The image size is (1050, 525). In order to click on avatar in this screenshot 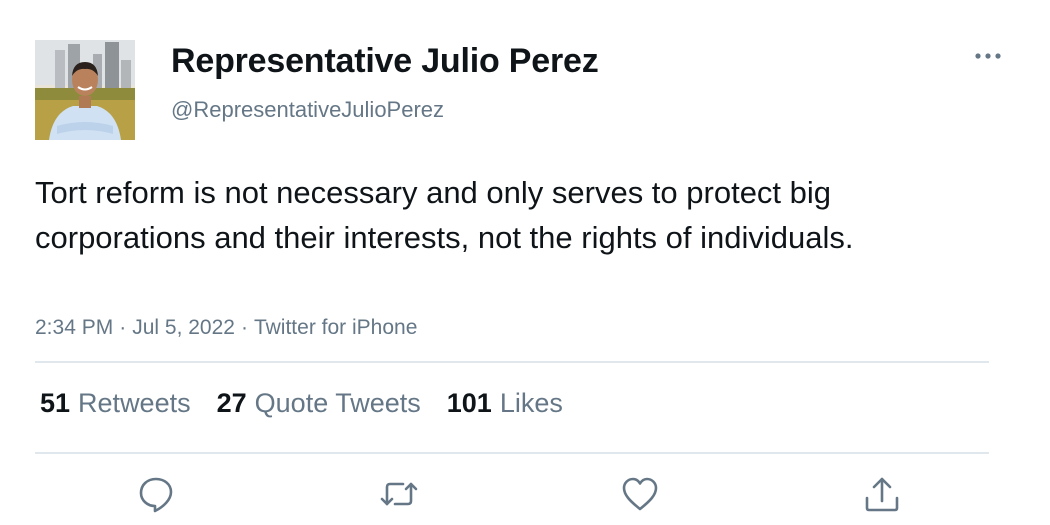, I will do `click(85, 90)`.